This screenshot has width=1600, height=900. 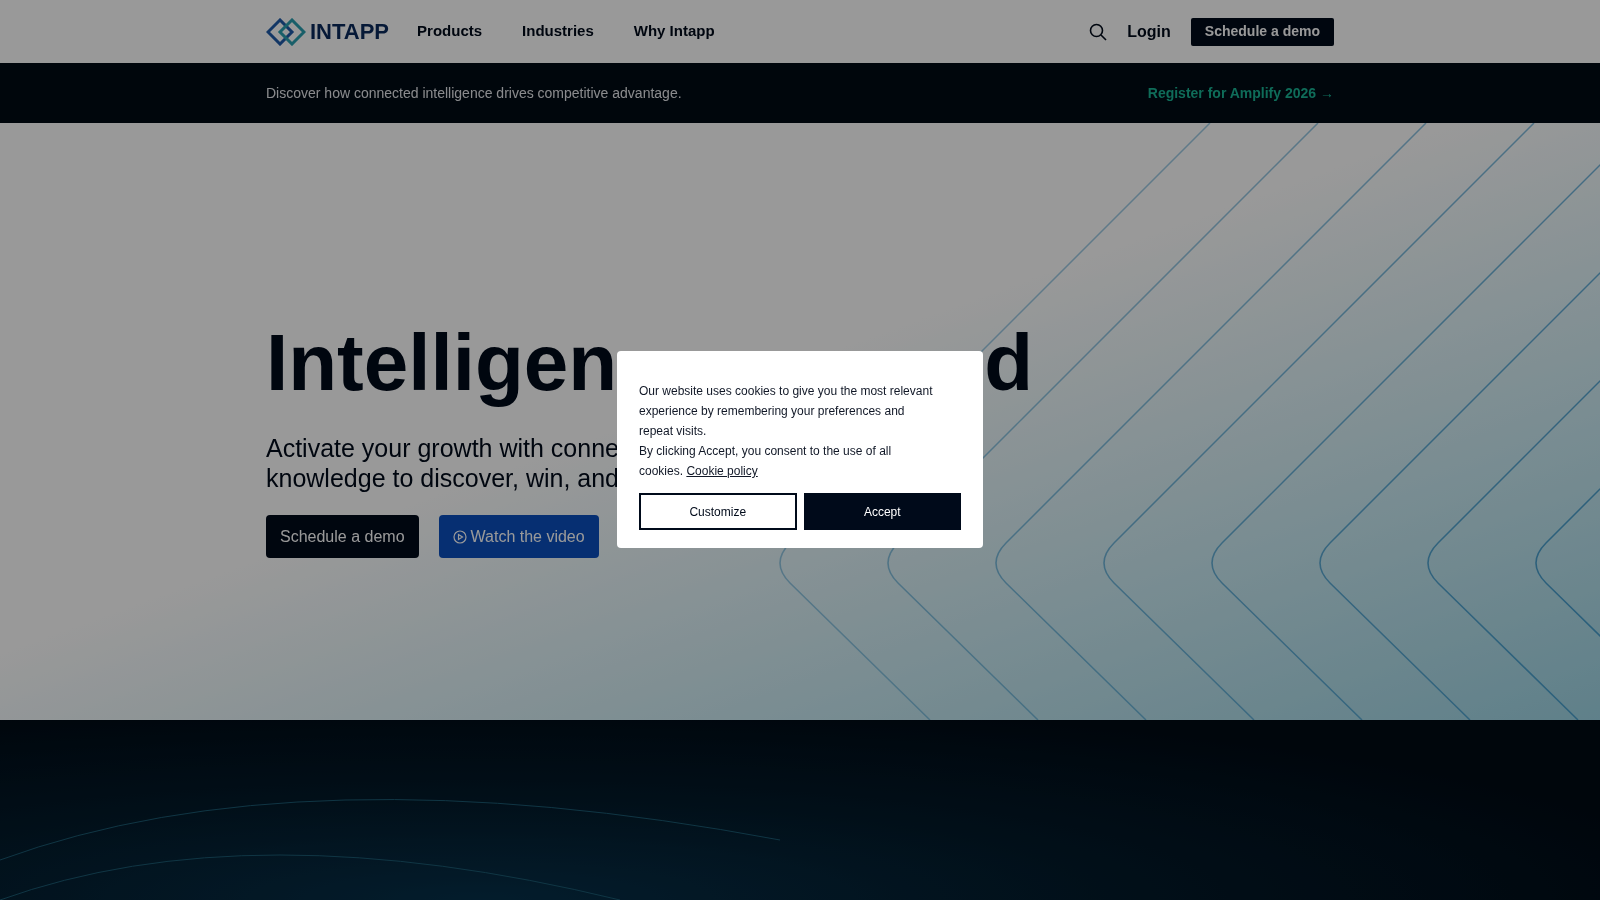 I want to click on logo-icon, so click(x=286, y=31).